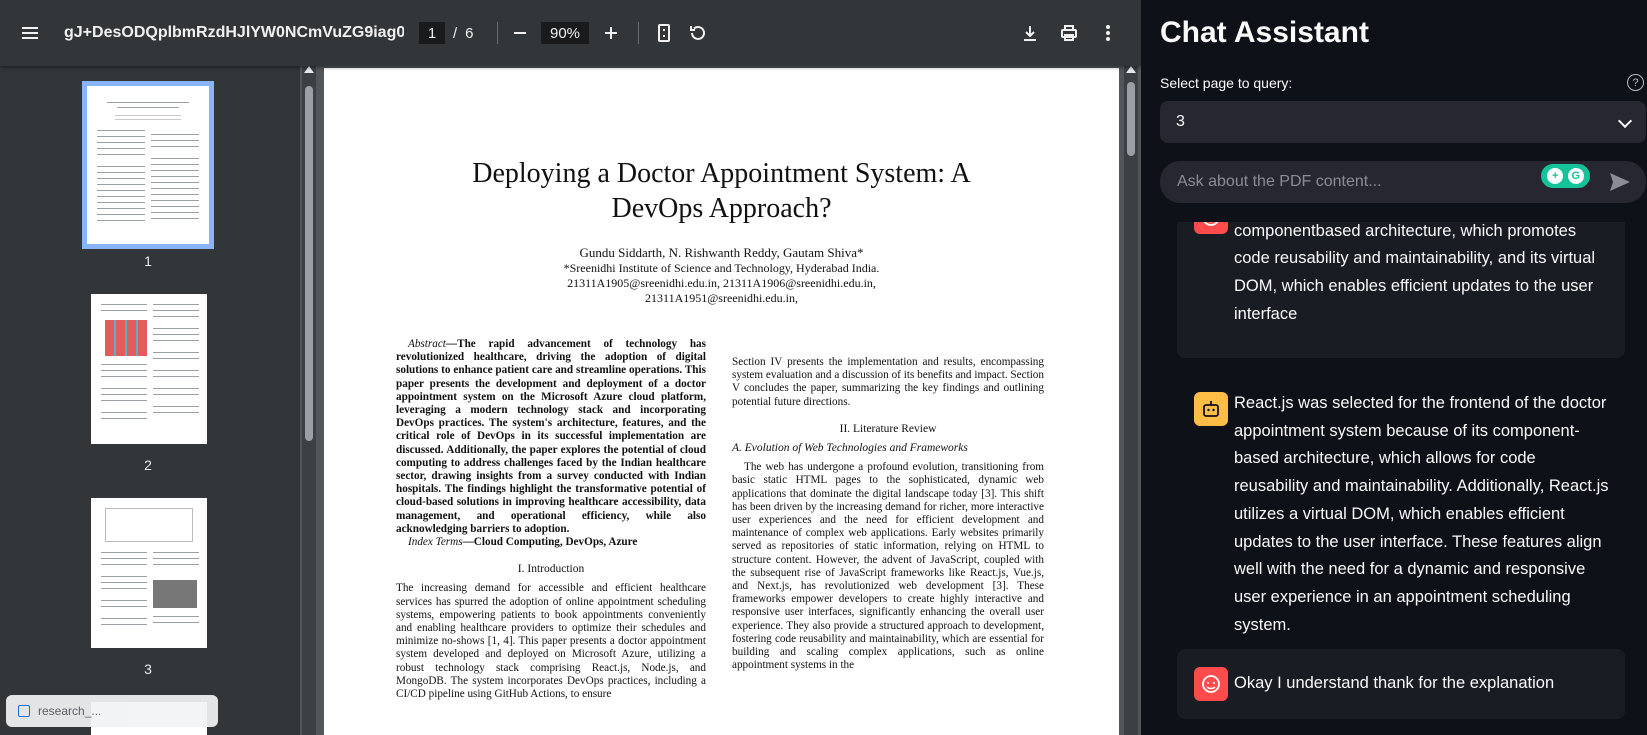  I want to click on plus-icon, so click(611, 33).